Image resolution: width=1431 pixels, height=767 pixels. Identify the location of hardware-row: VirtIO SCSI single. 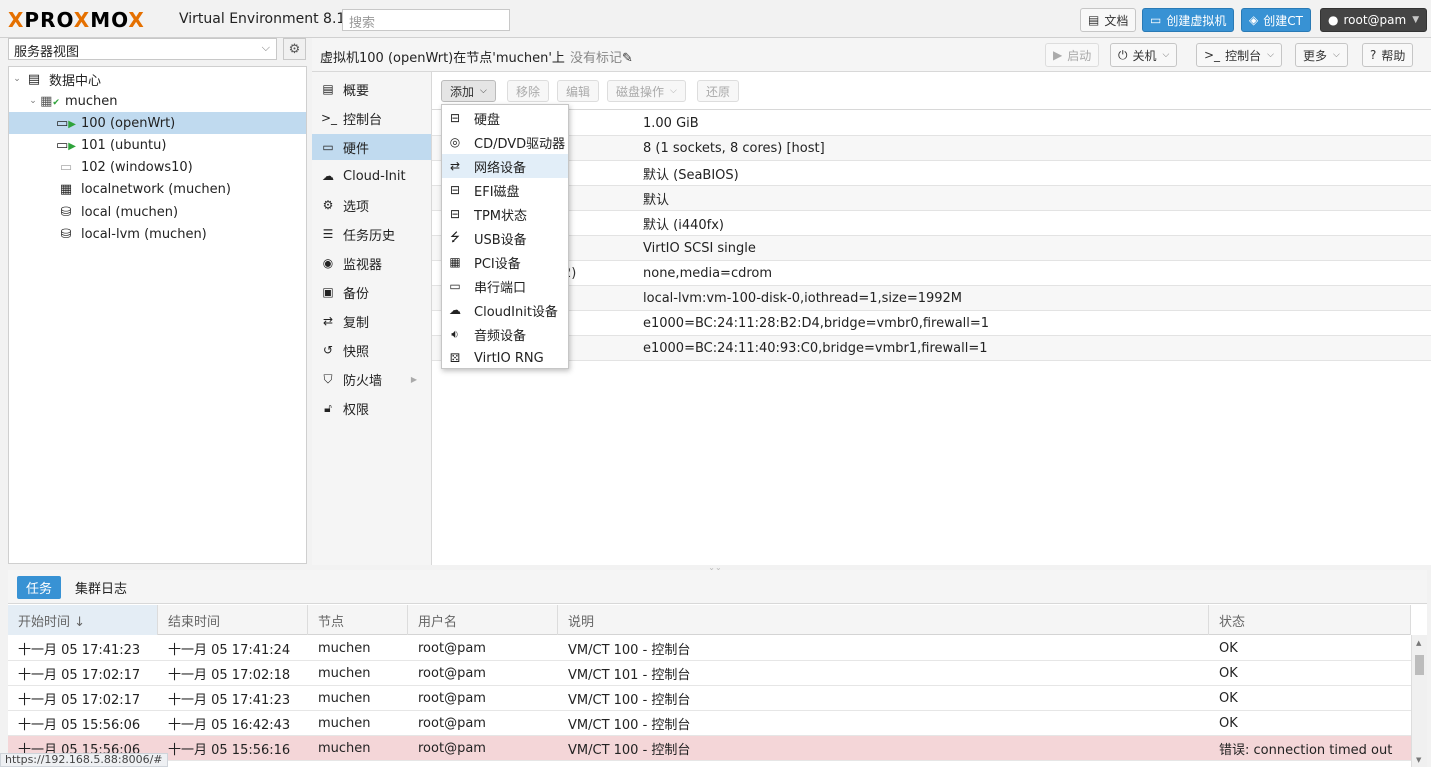
(931, 248).